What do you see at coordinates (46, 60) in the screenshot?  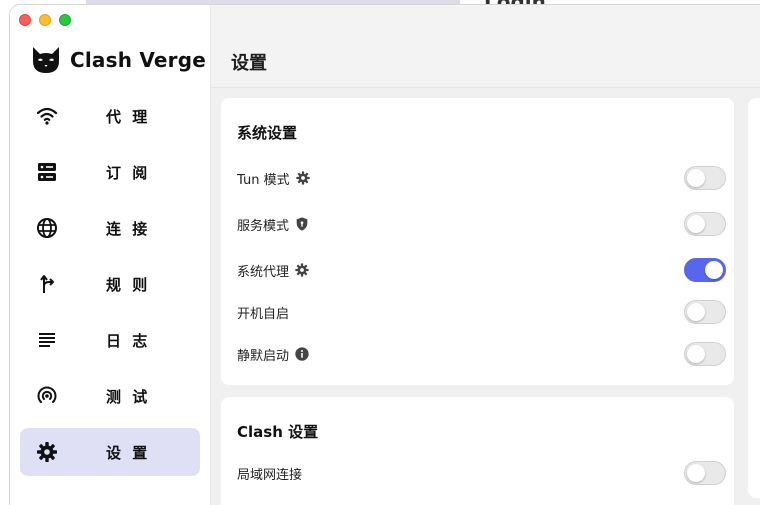 I see `cat-logo-icon` at bounding box center [46, 60].